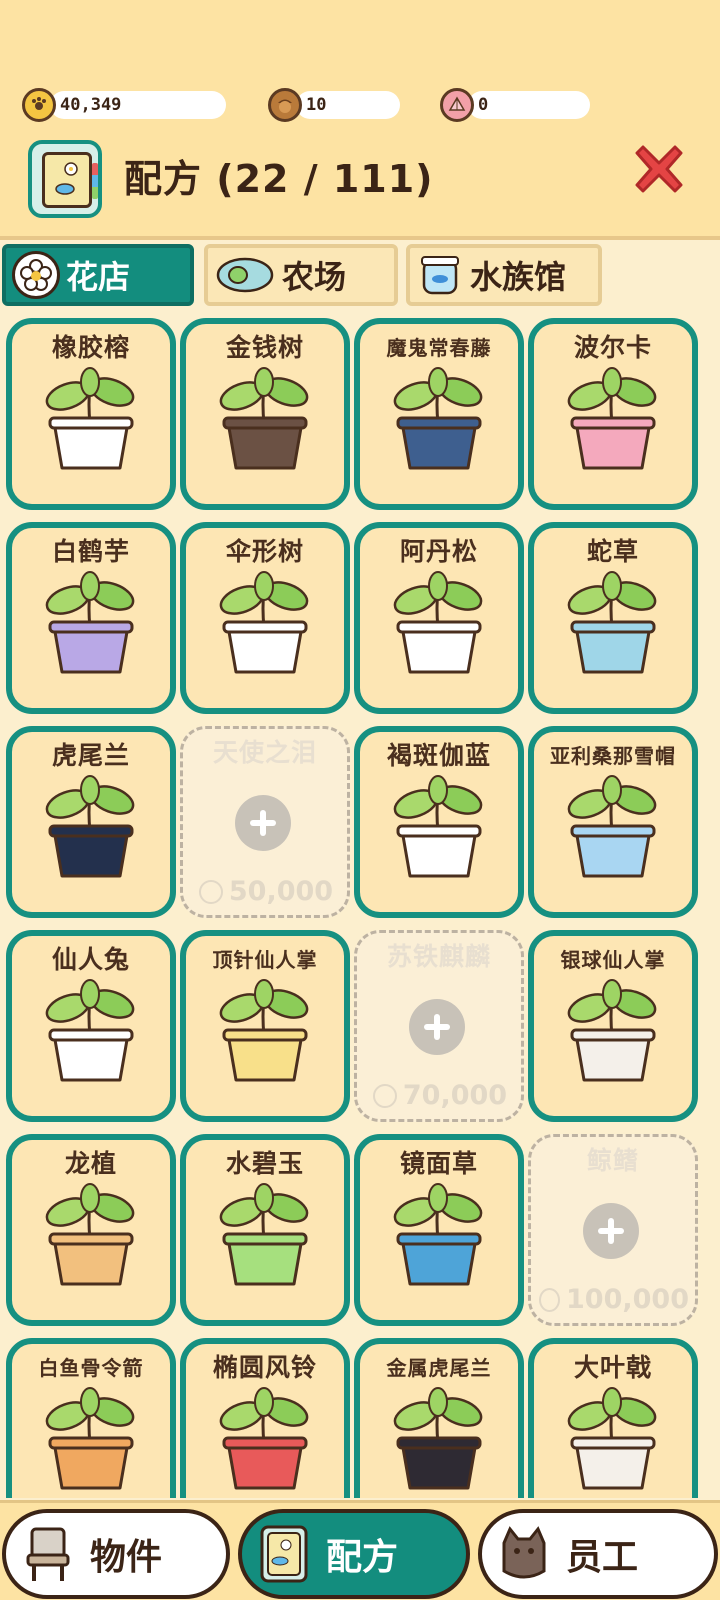 The height and width of the screenshot is (1600, 720). I want to click on recipe-card: 白鱼骨令箭, so click(91, 1418).